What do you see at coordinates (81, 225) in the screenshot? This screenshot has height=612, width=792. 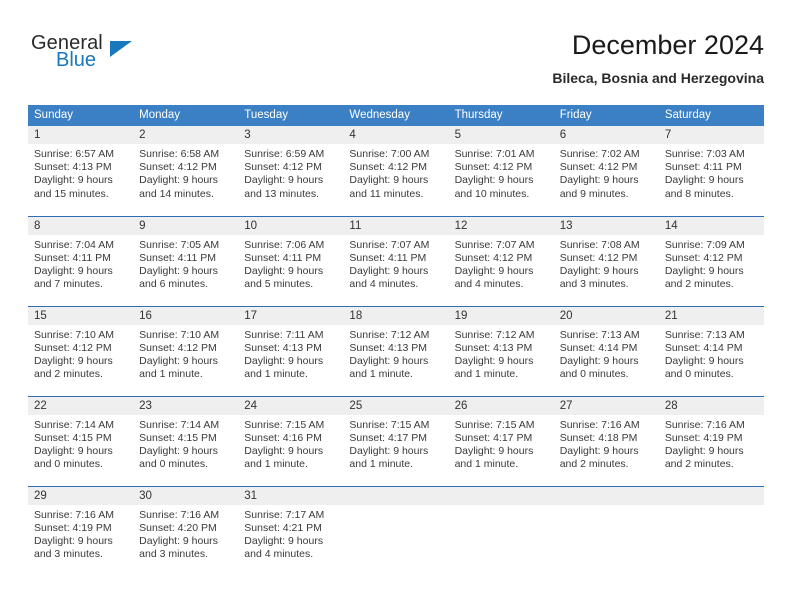 I see `day-number: 8` at bounding box center [81, 225].